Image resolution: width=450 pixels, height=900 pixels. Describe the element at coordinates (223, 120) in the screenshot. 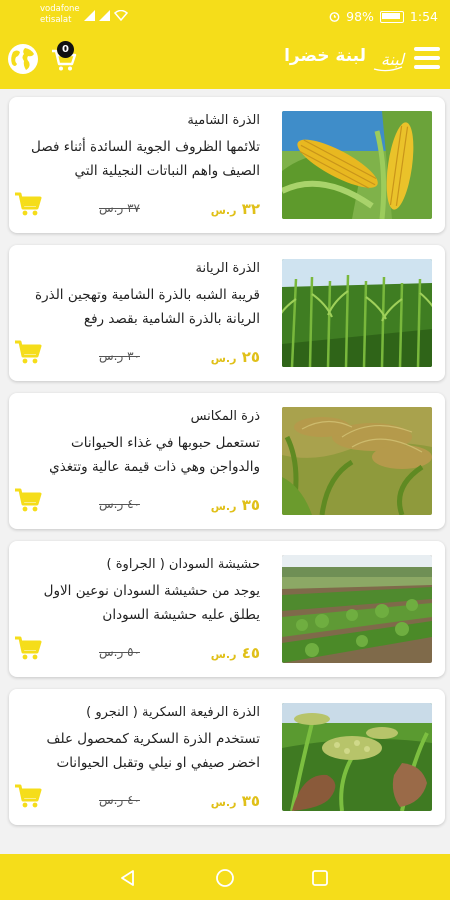

I see `product-name: الذرة الشامية` at that location.